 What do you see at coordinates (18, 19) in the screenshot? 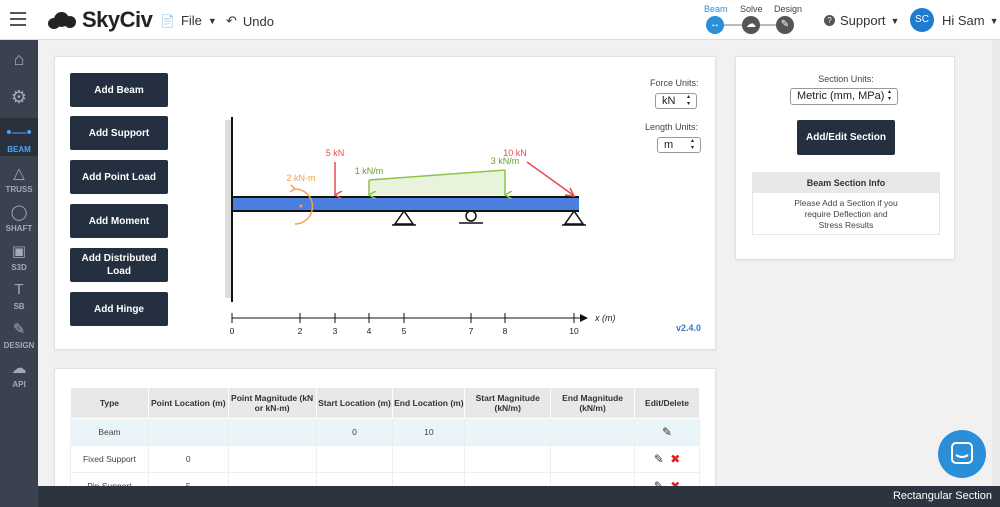
I see `hamburger-menu-icon` at bounding box center [18, 19].